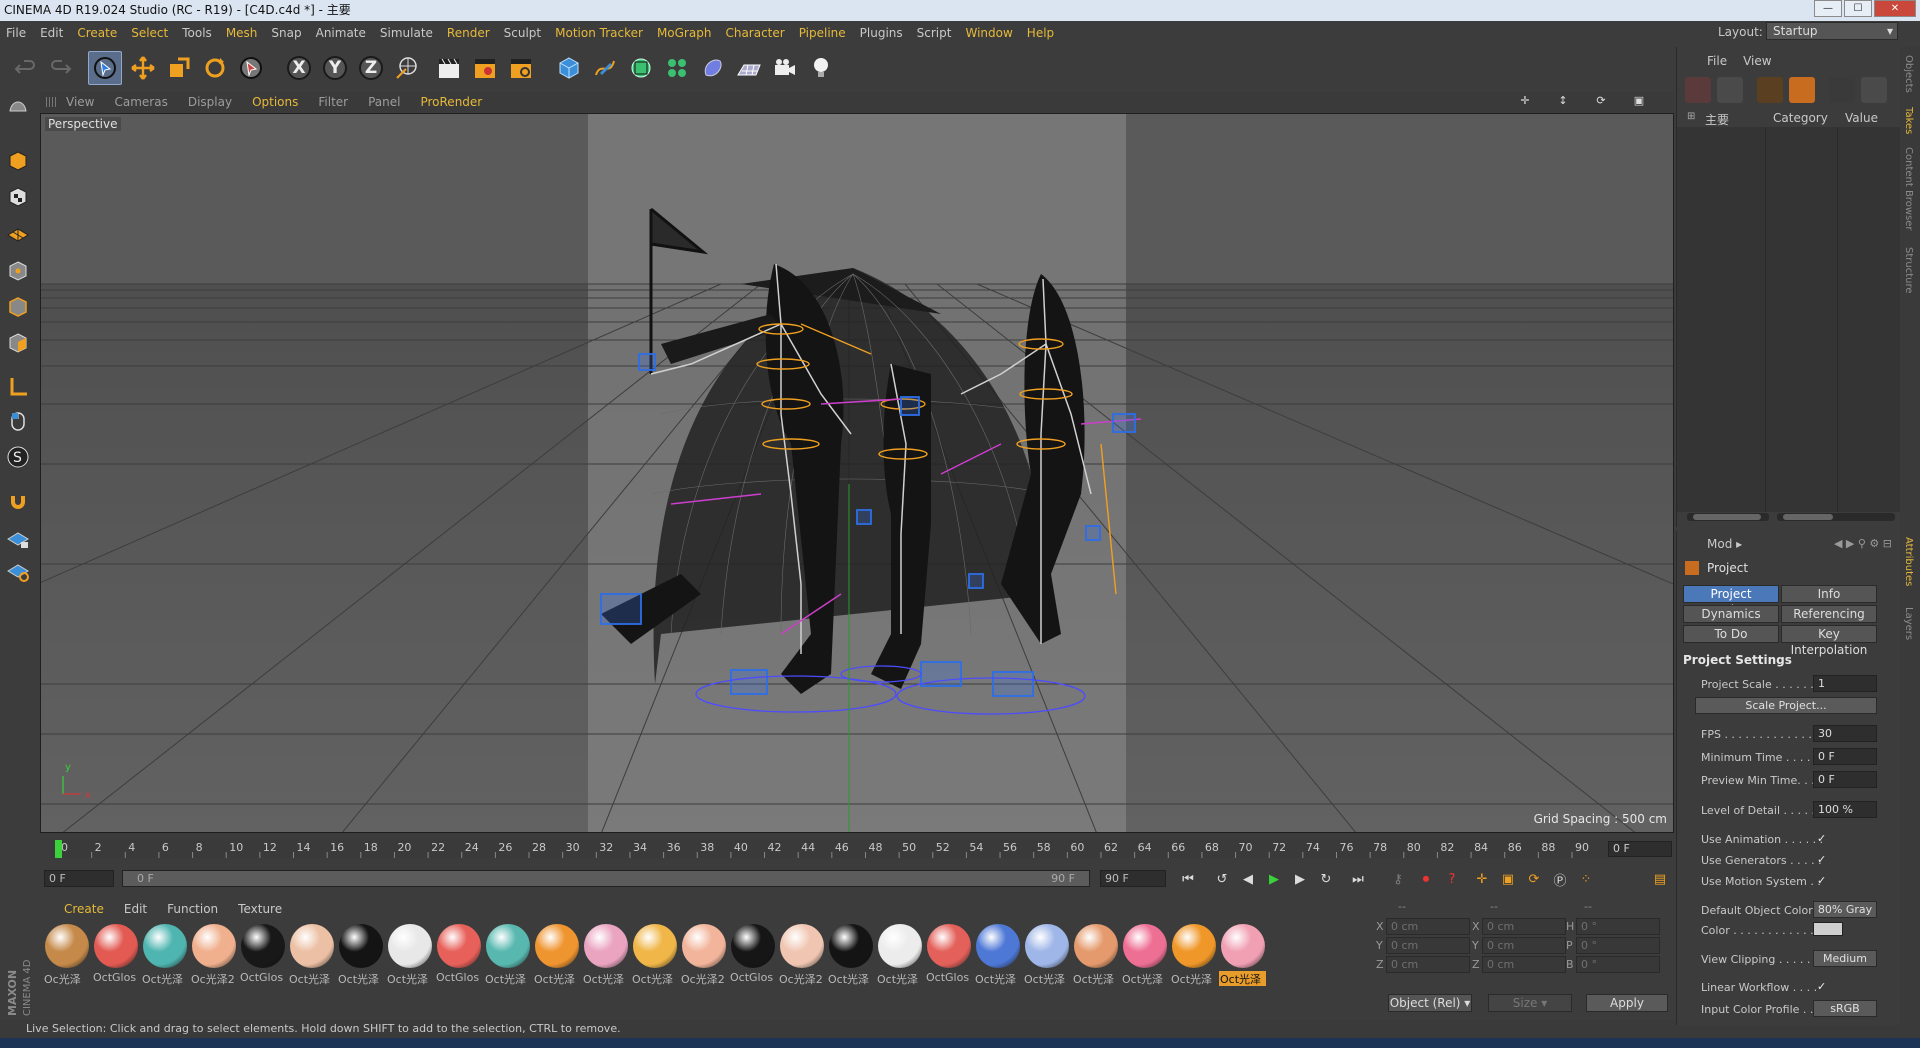 This screenshot has height=1048, width=1920. Describe the element at coordinates (988, 33) in the screenshot. I see `menu-window: Window` at that location.